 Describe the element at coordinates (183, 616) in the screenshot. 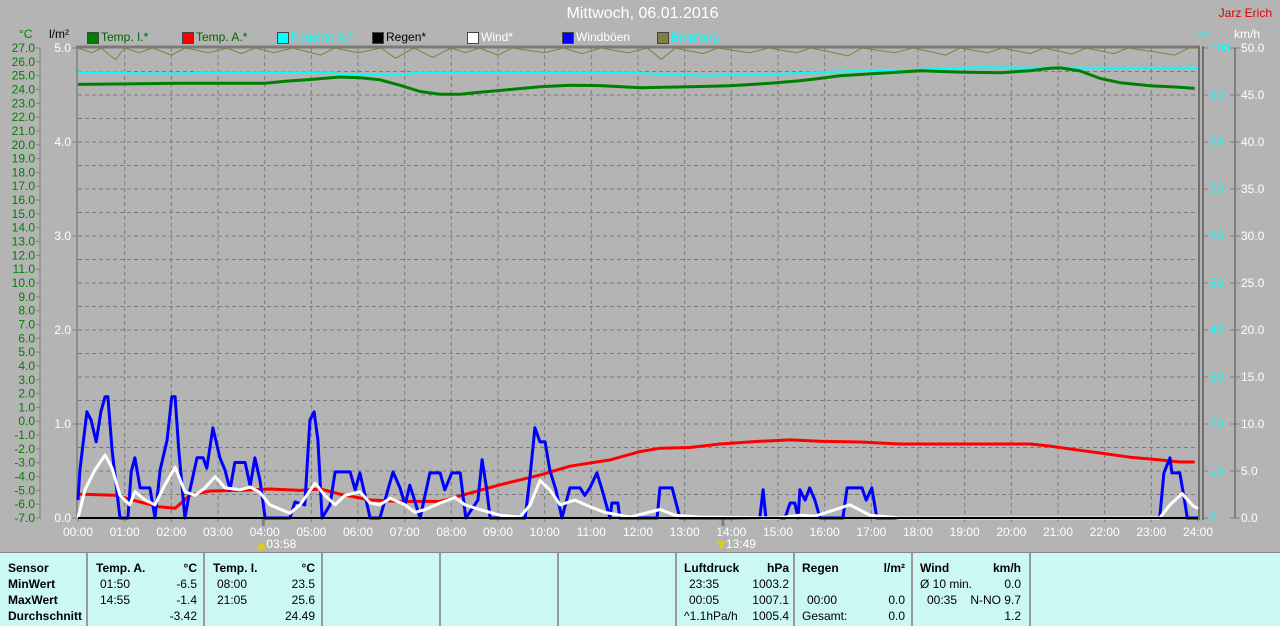

I see `temp-a-avg: -3.42` at that location.